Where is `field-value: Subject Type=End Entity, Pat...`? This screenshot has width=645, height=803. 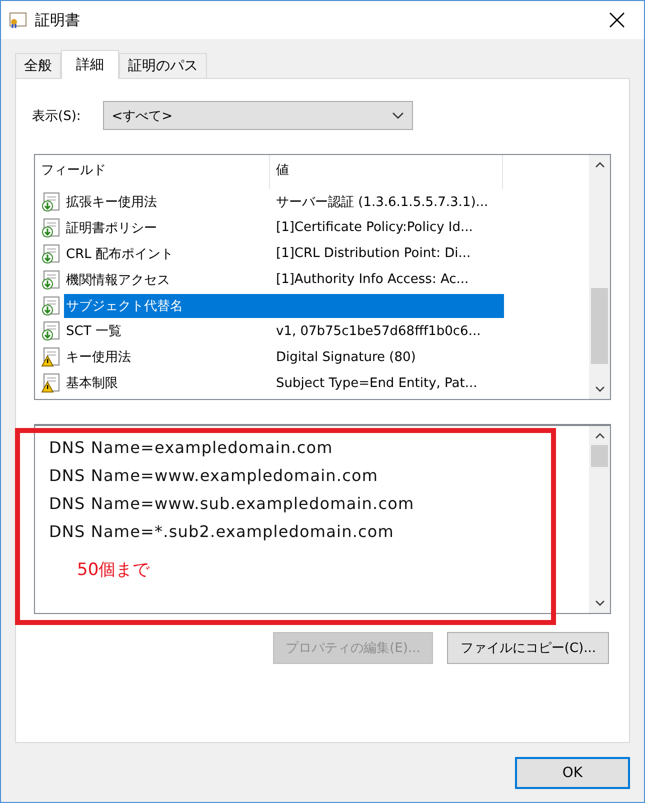
field-value: Subject Type=End Entity, Pat... is located at coordinates (376, 383).